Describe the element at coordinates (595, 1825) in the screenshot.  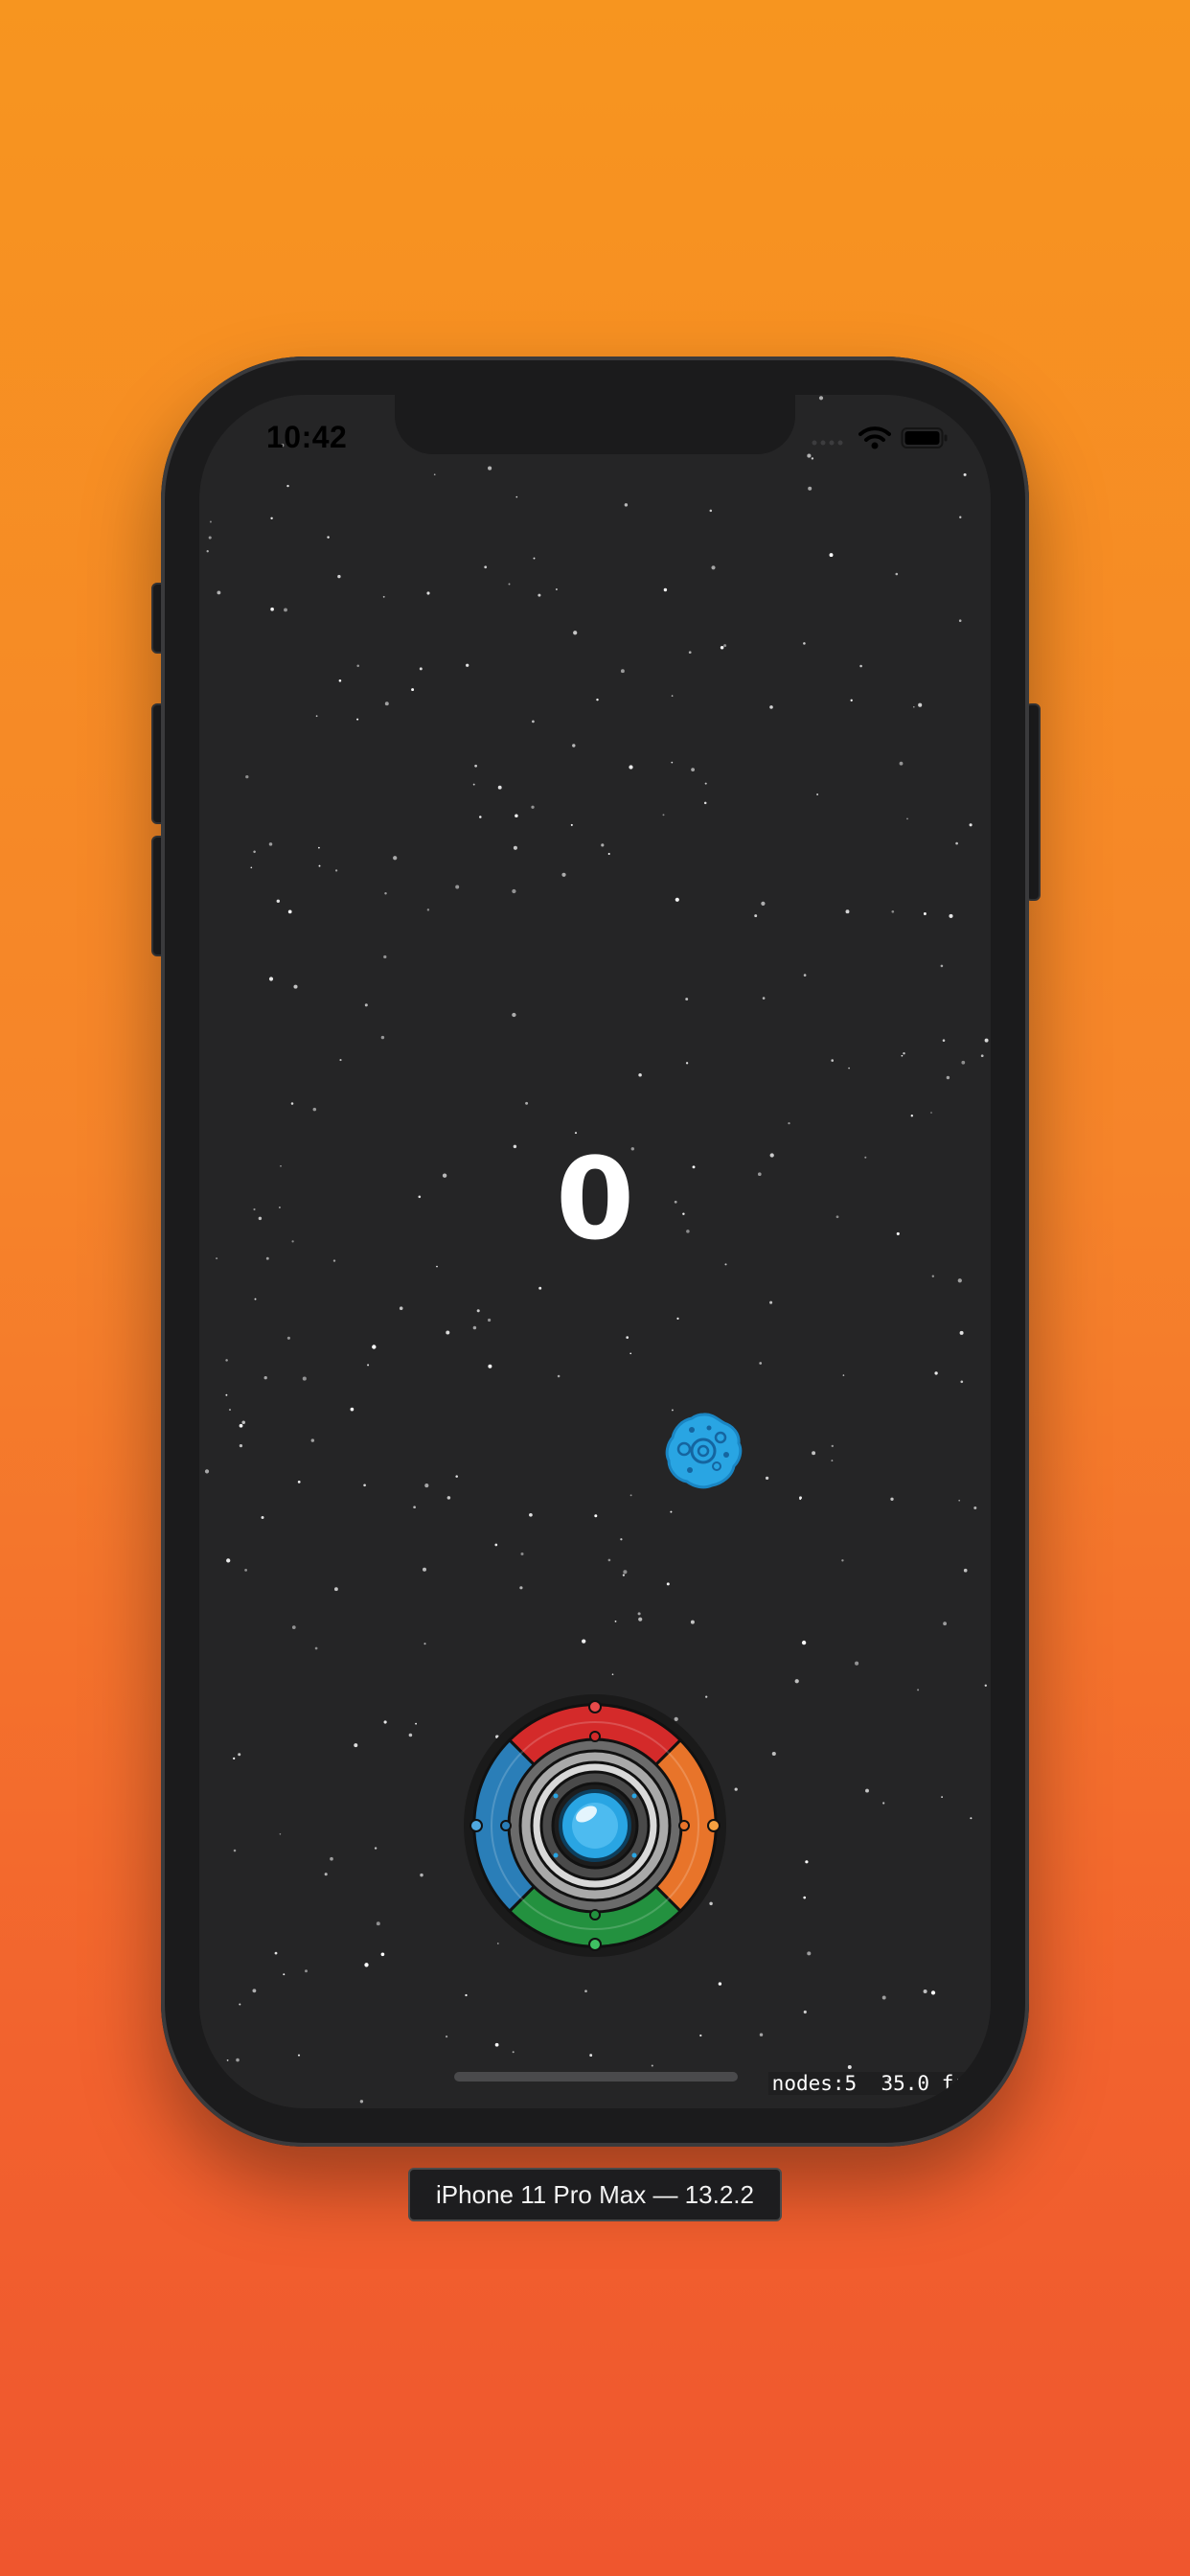
I see `color-wheel-shooter-icon` at that location.